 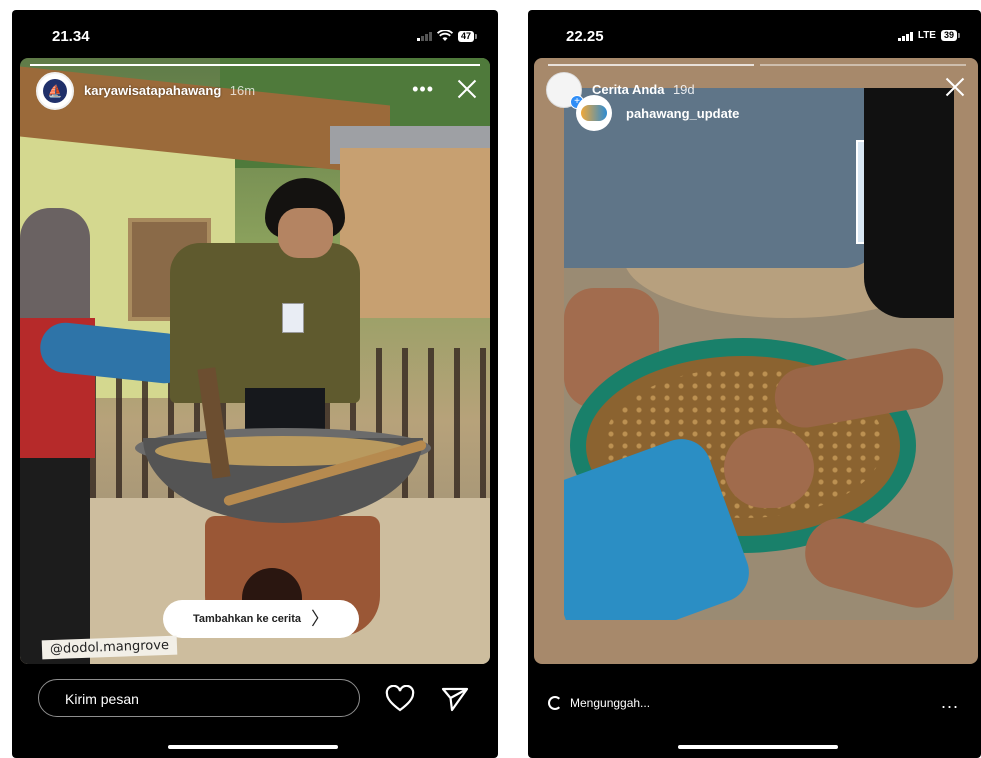 What do you see at coordinates (467, 36) in the screenshot?
I see `battery-icon: 47` at bounding box center [467, 36].